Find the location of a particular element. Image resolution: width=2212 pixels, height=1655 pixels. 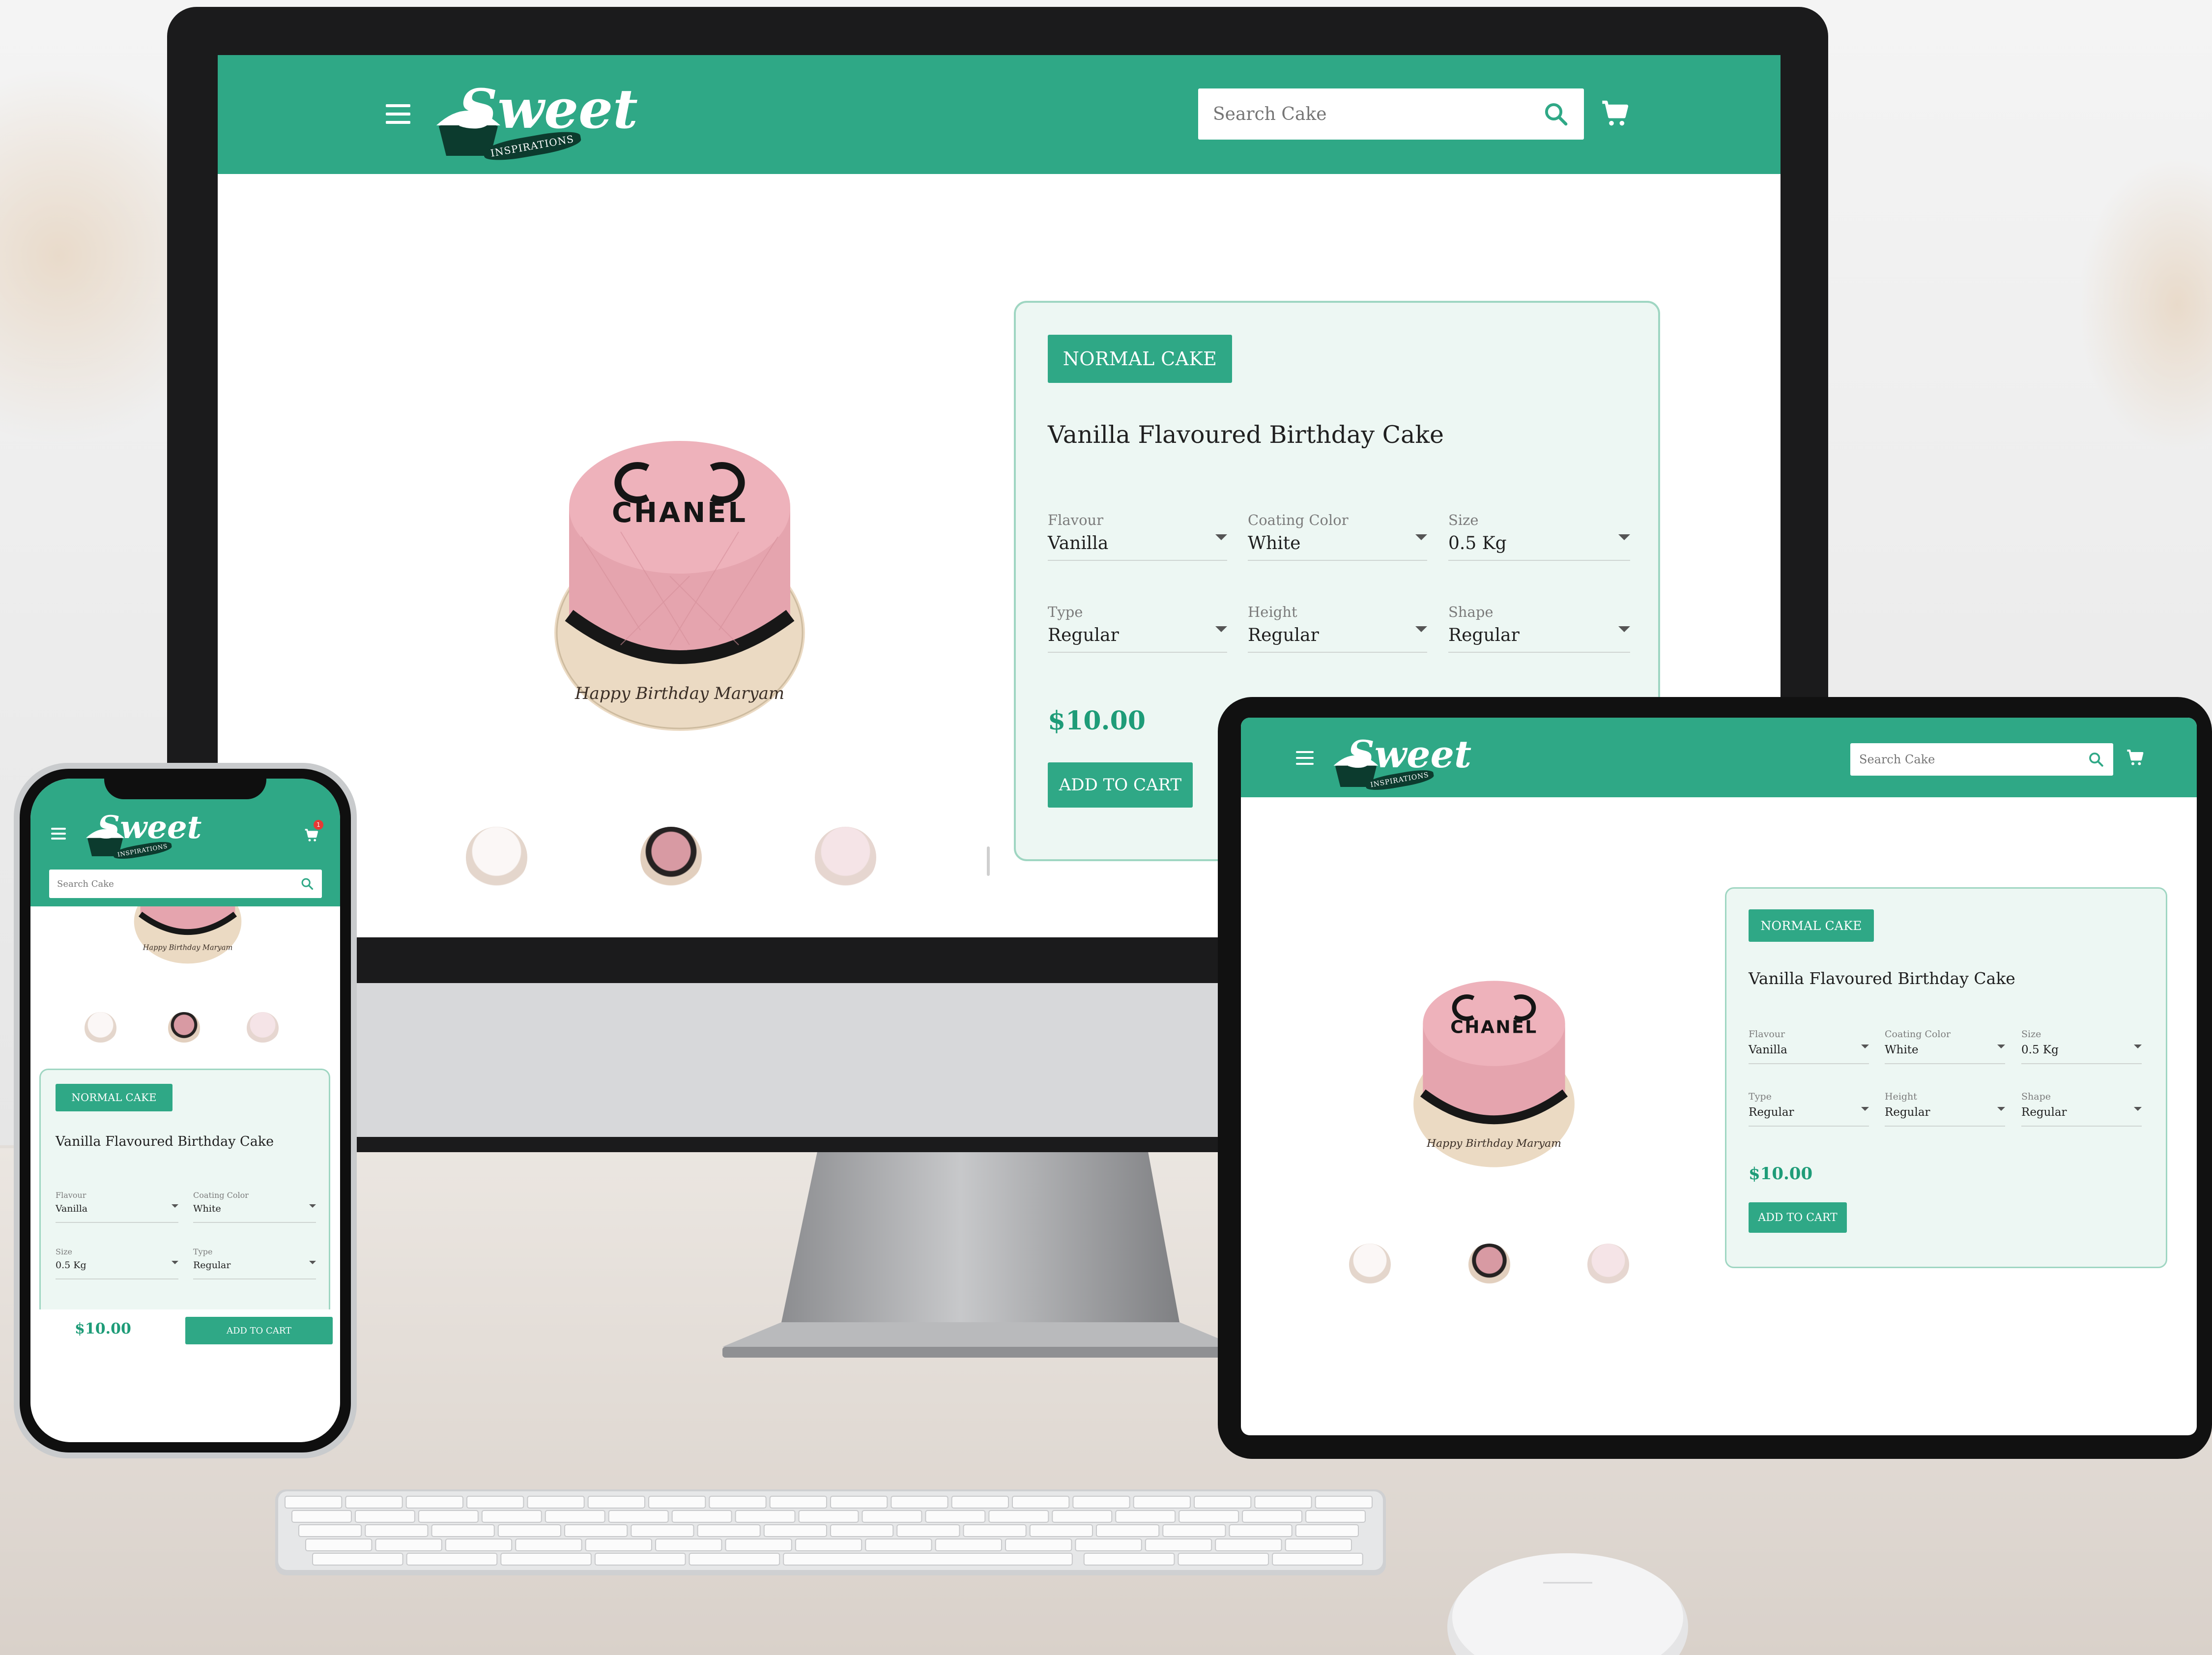

monitor-stand is located at coordinates (980, 1246).